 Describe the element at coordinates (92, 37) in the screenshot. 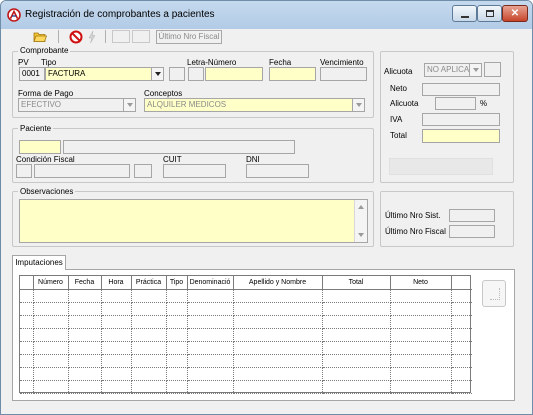

I see `lightning-icon` at that location.